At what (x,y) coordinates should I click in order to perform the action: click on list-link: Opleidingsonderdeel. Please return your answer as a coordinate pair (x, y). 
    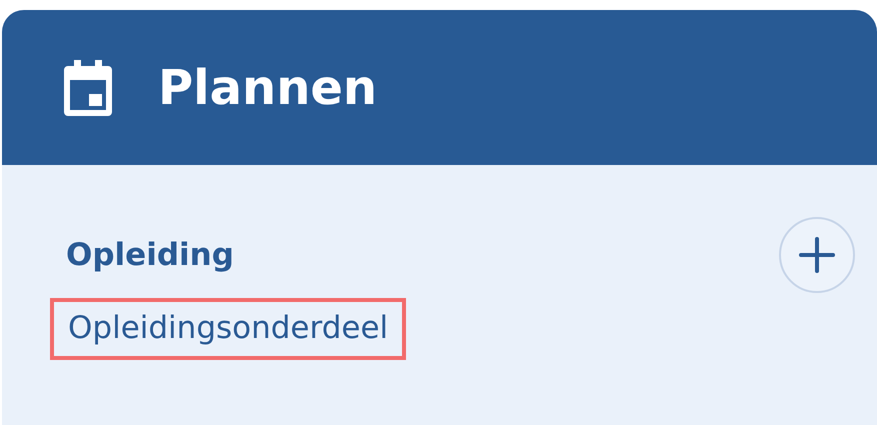
    Looking at the image, I should click on (228, 329).